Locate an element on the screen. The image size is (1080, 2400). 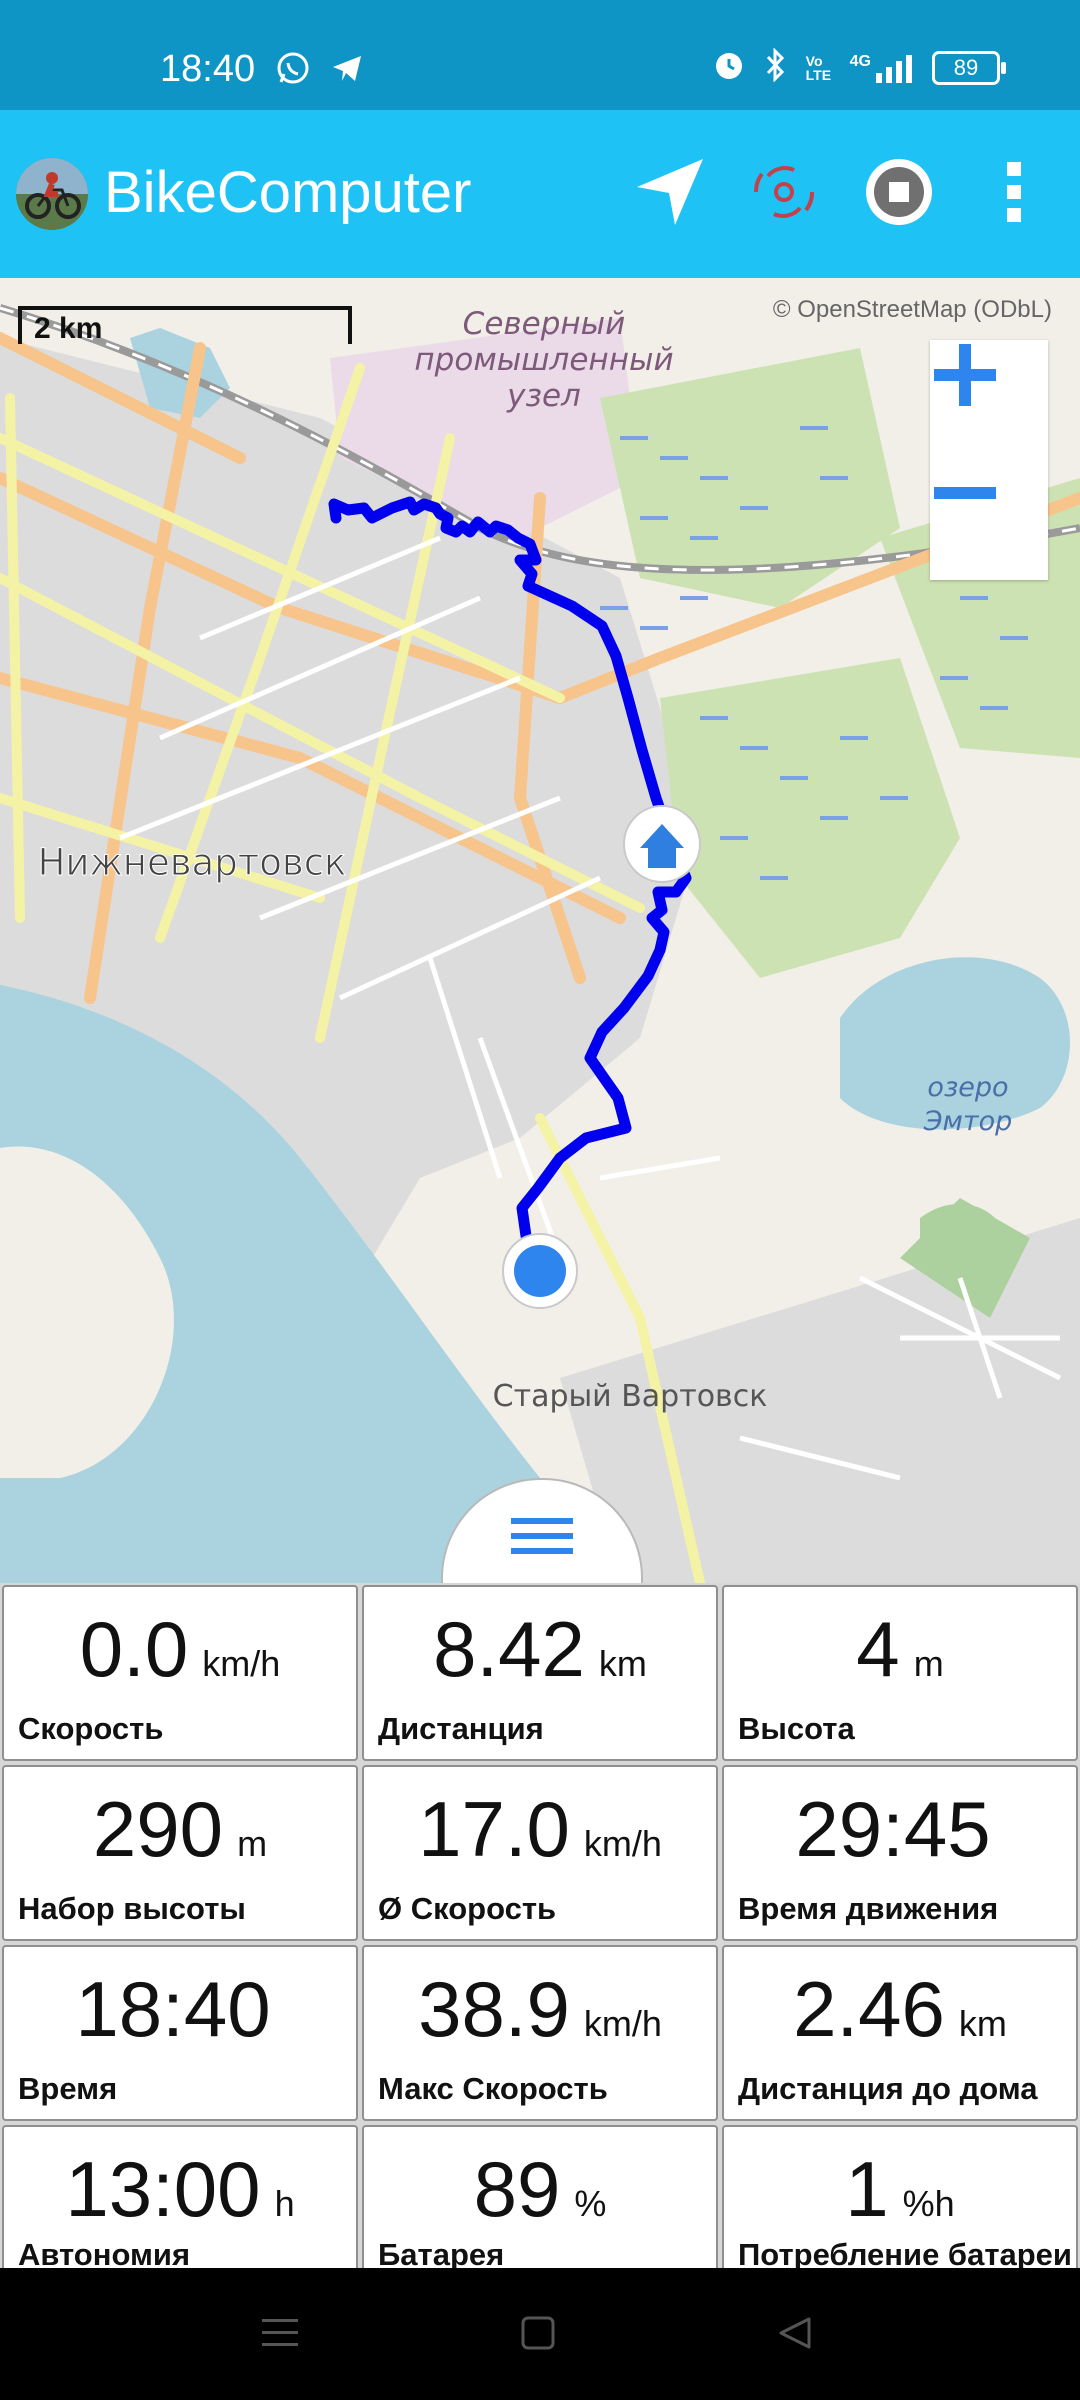
metric-value-row: 8.42 km is located at coordinates (540, 1656).